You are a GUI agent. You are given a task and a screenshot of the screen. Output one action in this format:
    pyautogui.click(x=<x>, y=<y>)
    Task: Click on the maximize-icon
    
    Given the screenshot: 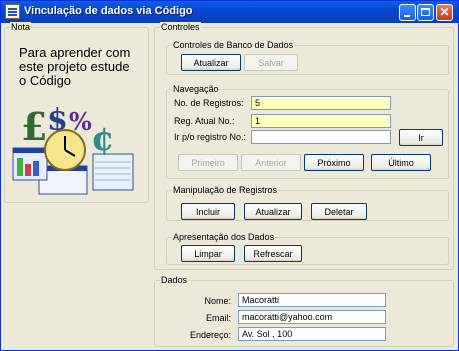 What is the action you would take?
    pyautogui.click(x=425, y=12)
    